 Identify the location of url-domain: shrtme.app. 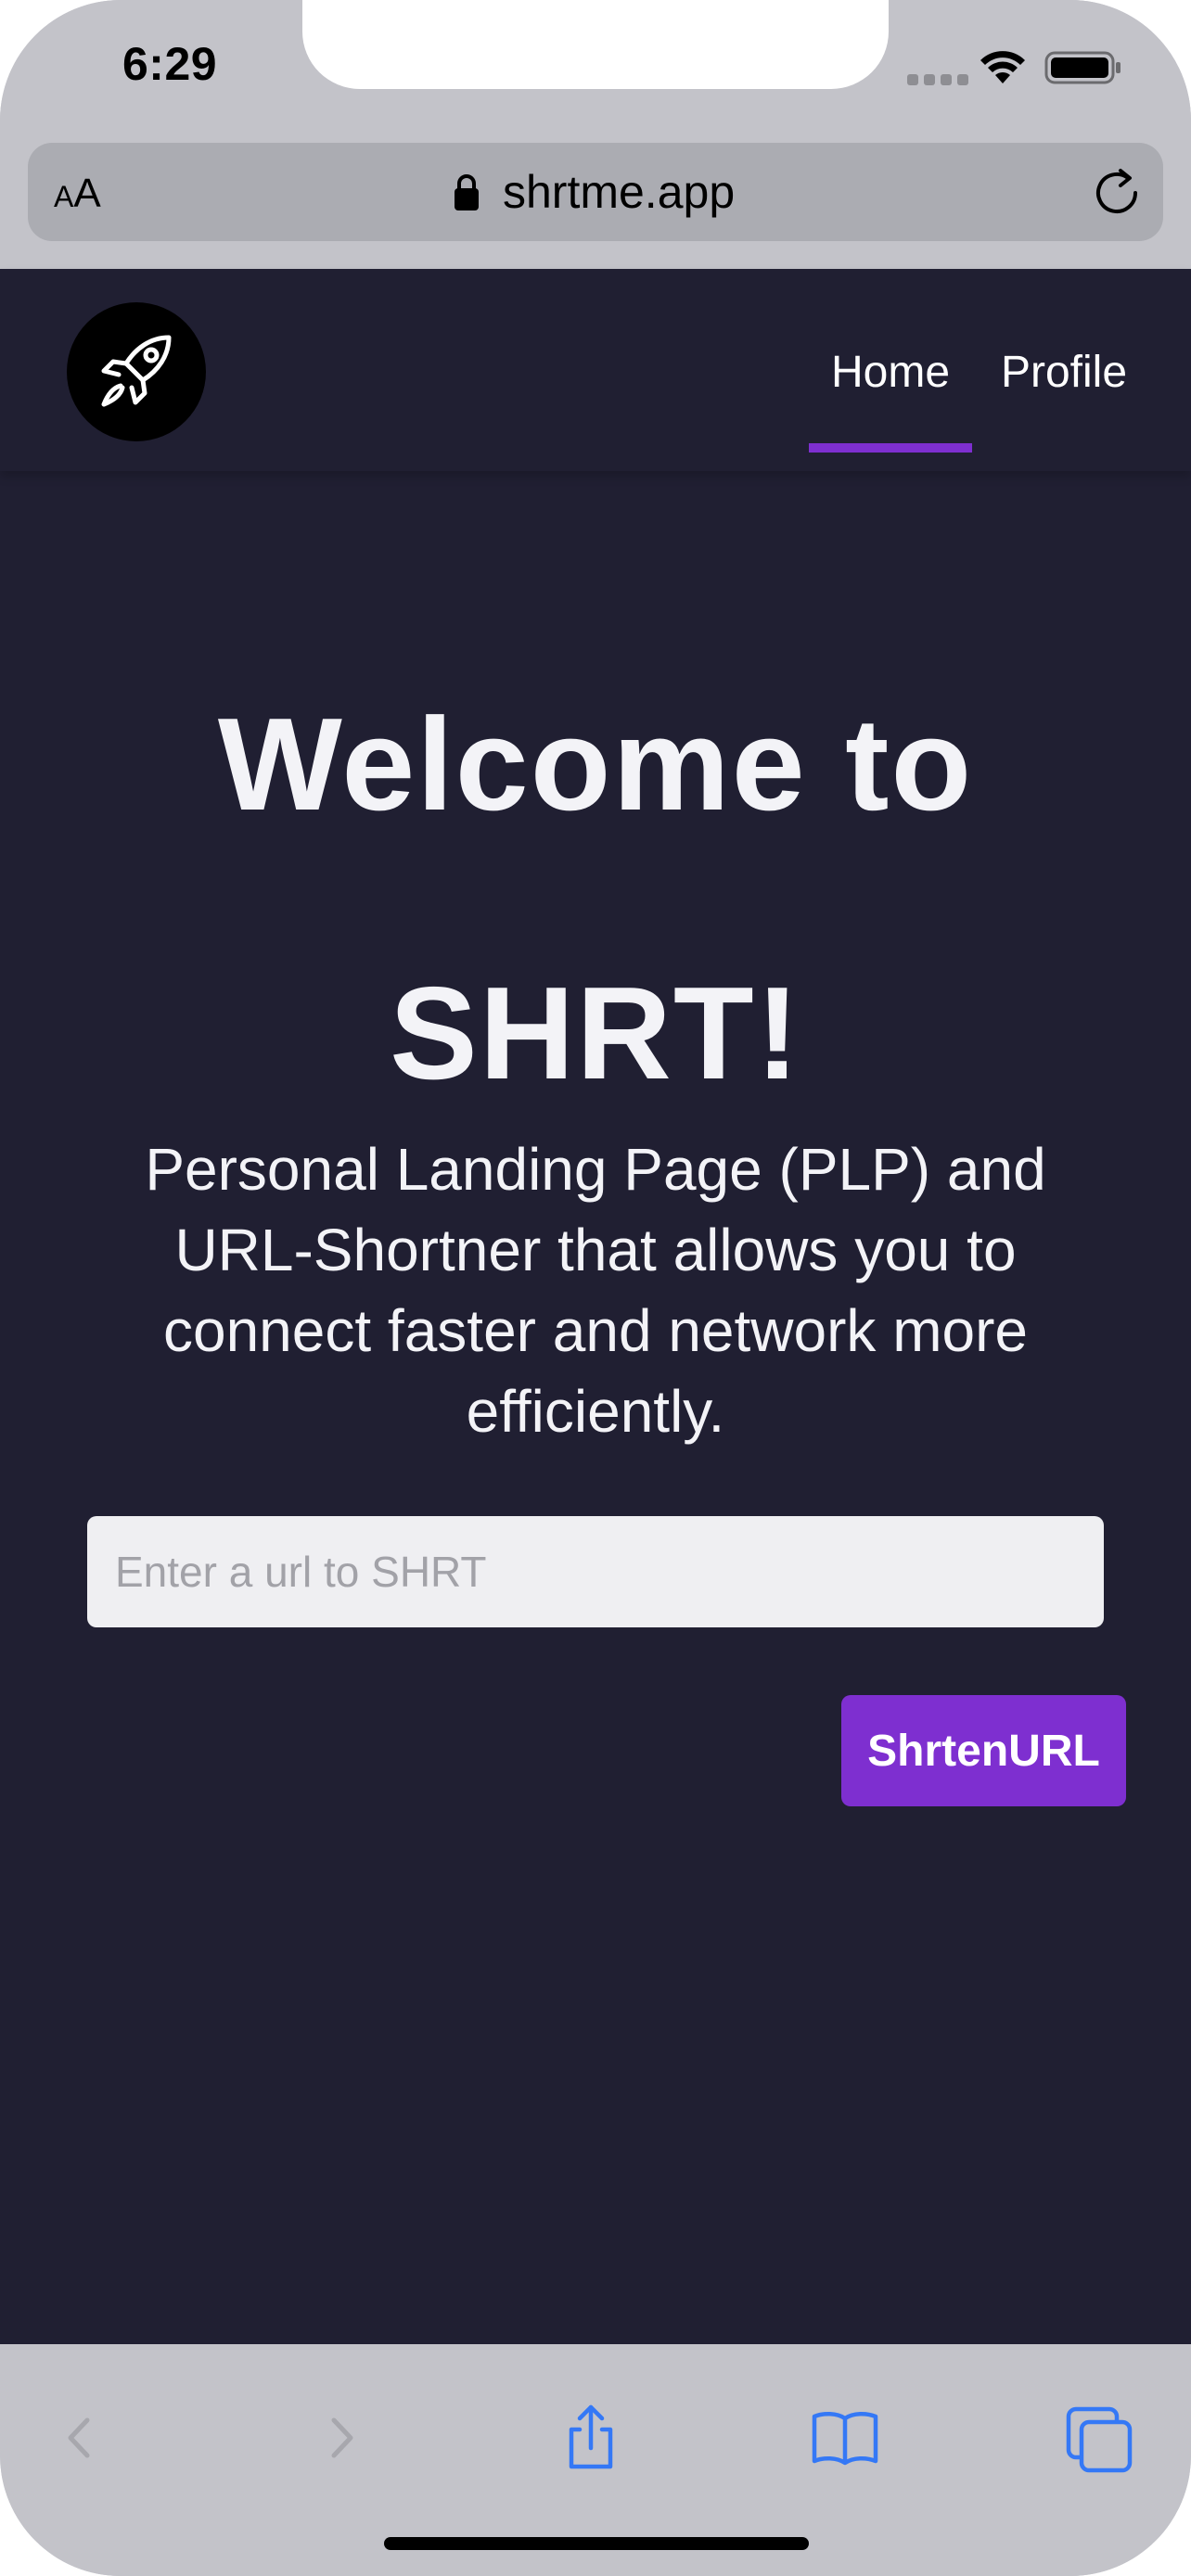
(619, 192).